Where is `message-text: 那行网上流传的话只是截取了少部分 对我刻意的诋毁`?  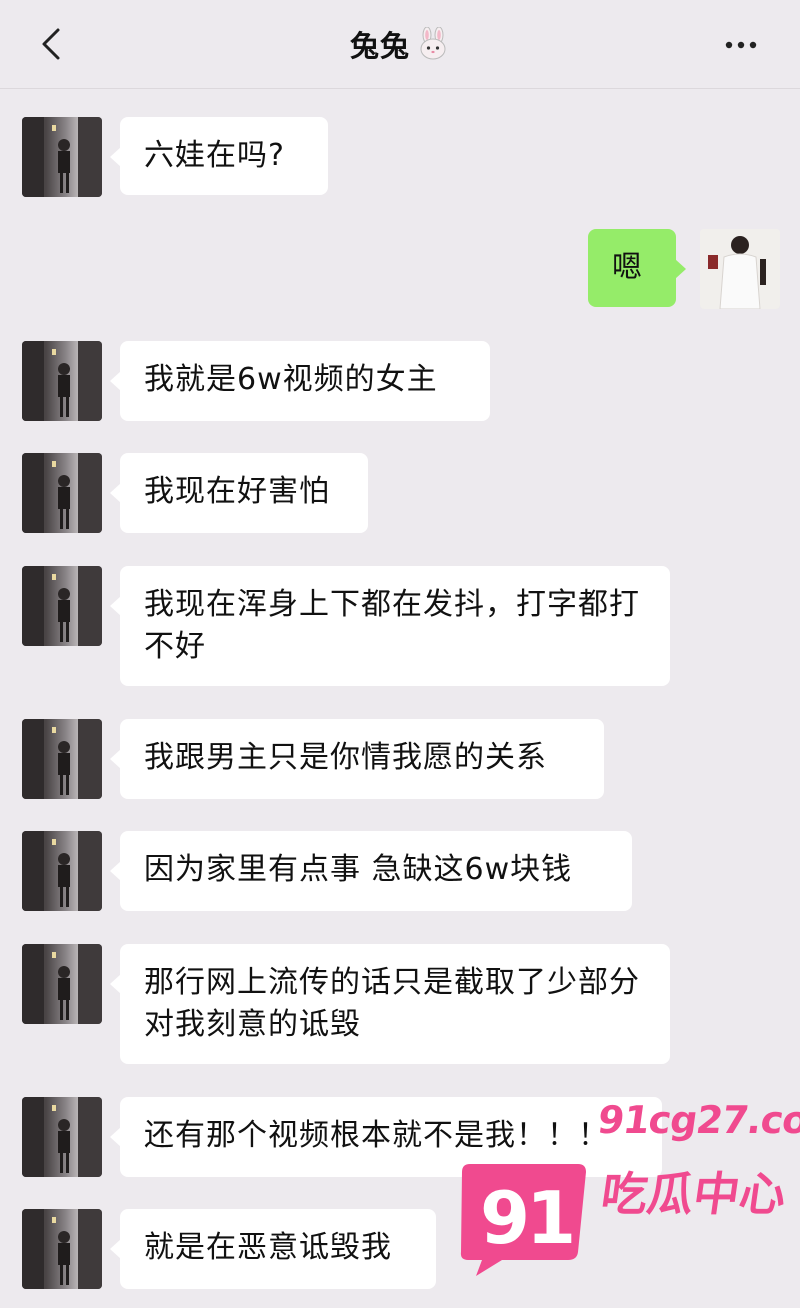 message-text: 那行网上流传的话只是截取了少部分 对我刻意的诋毁 is located at coordinates (392, 1003).